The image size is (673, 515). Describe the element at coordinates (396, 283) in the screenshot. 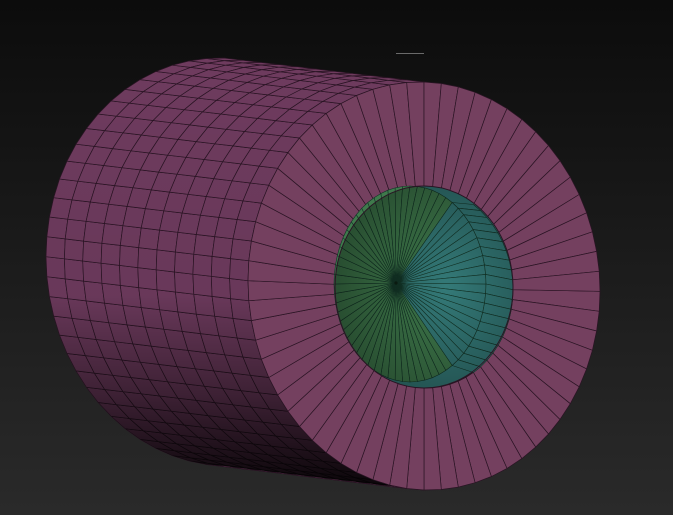

I see `bore-pole` at that location.